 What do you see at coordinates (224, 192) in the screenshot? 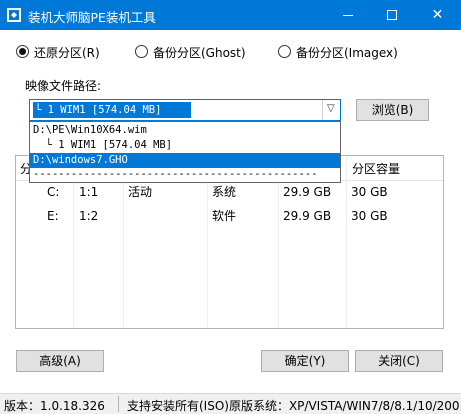
I see `table-cell: 系统` at bounding box center [224, 192].